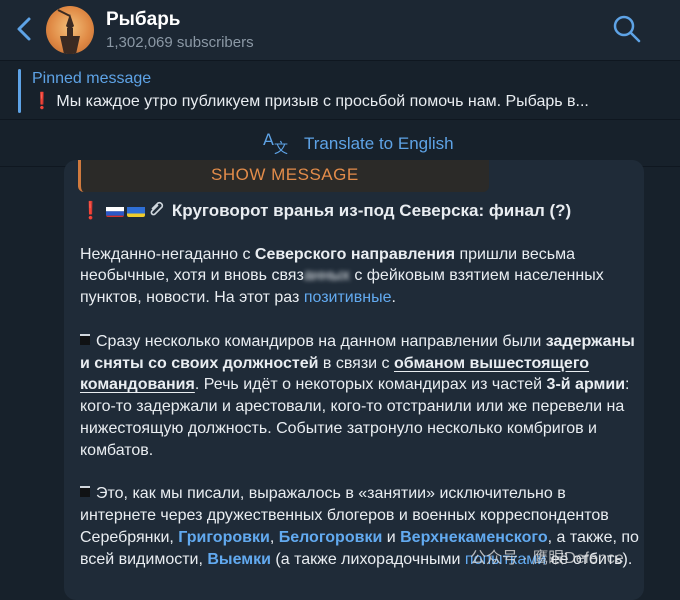 The width and height of the screenshot is (680, 600). I want to click on show-message-button: SHOW MESSAGE, so click(283, 176).